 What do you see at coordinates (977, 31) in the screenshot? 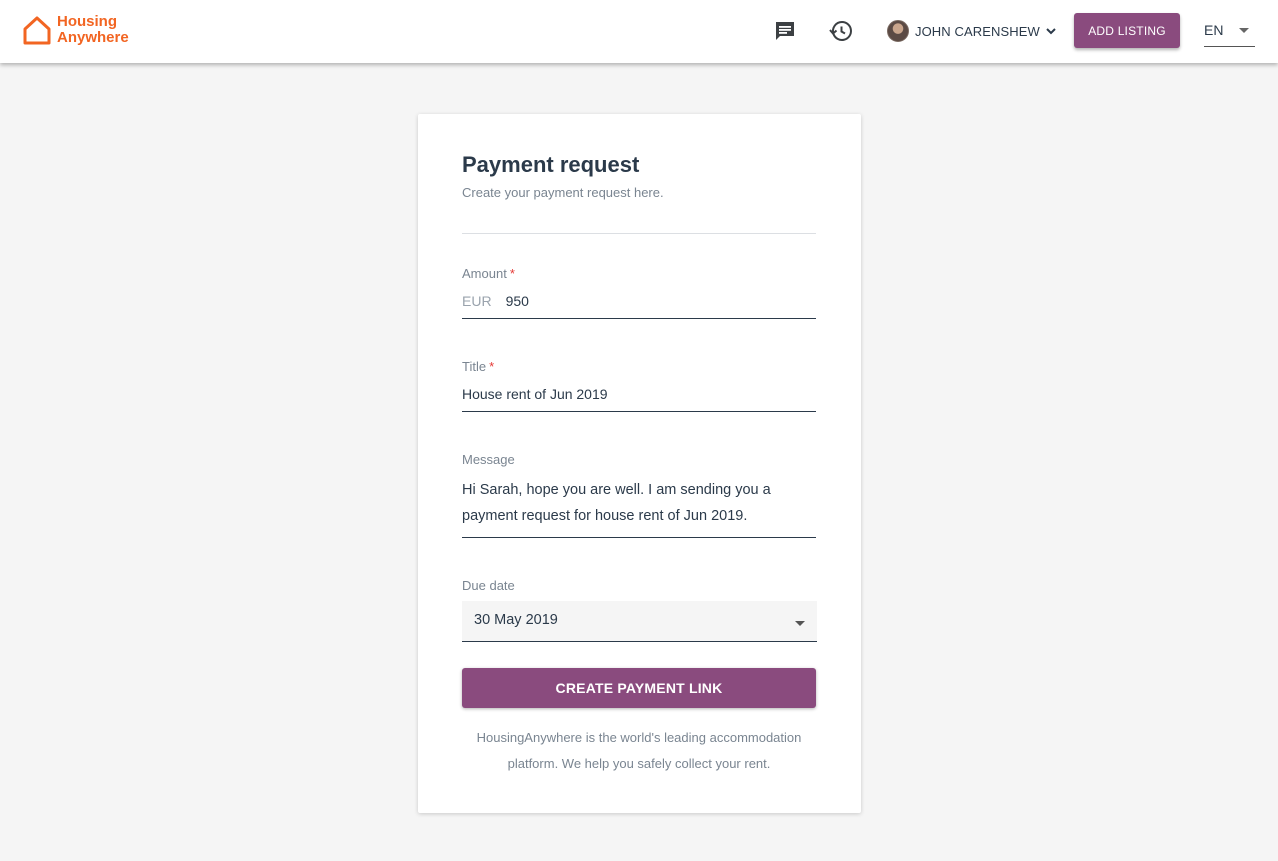
I see `user-name: JOHN CARENSHEW` at bounding box center [977, 31].